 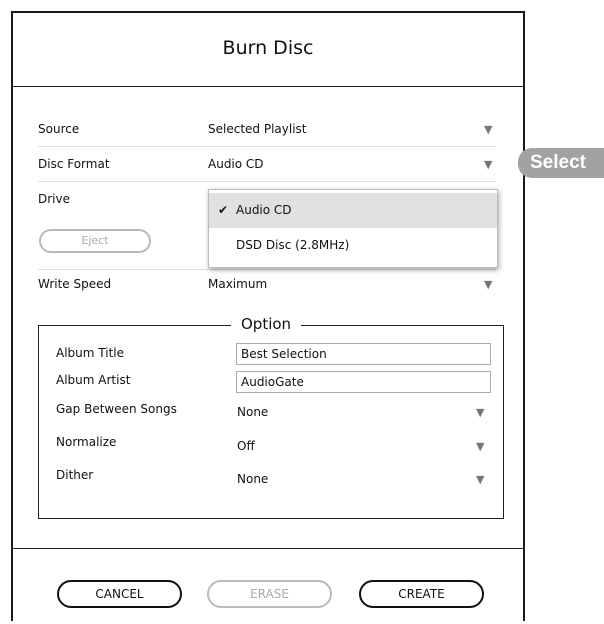 What do you see at coordinates (363, 382) in the screenshot?
I see `album-artist-input: AudioGate` at bounding box center [363, 382].